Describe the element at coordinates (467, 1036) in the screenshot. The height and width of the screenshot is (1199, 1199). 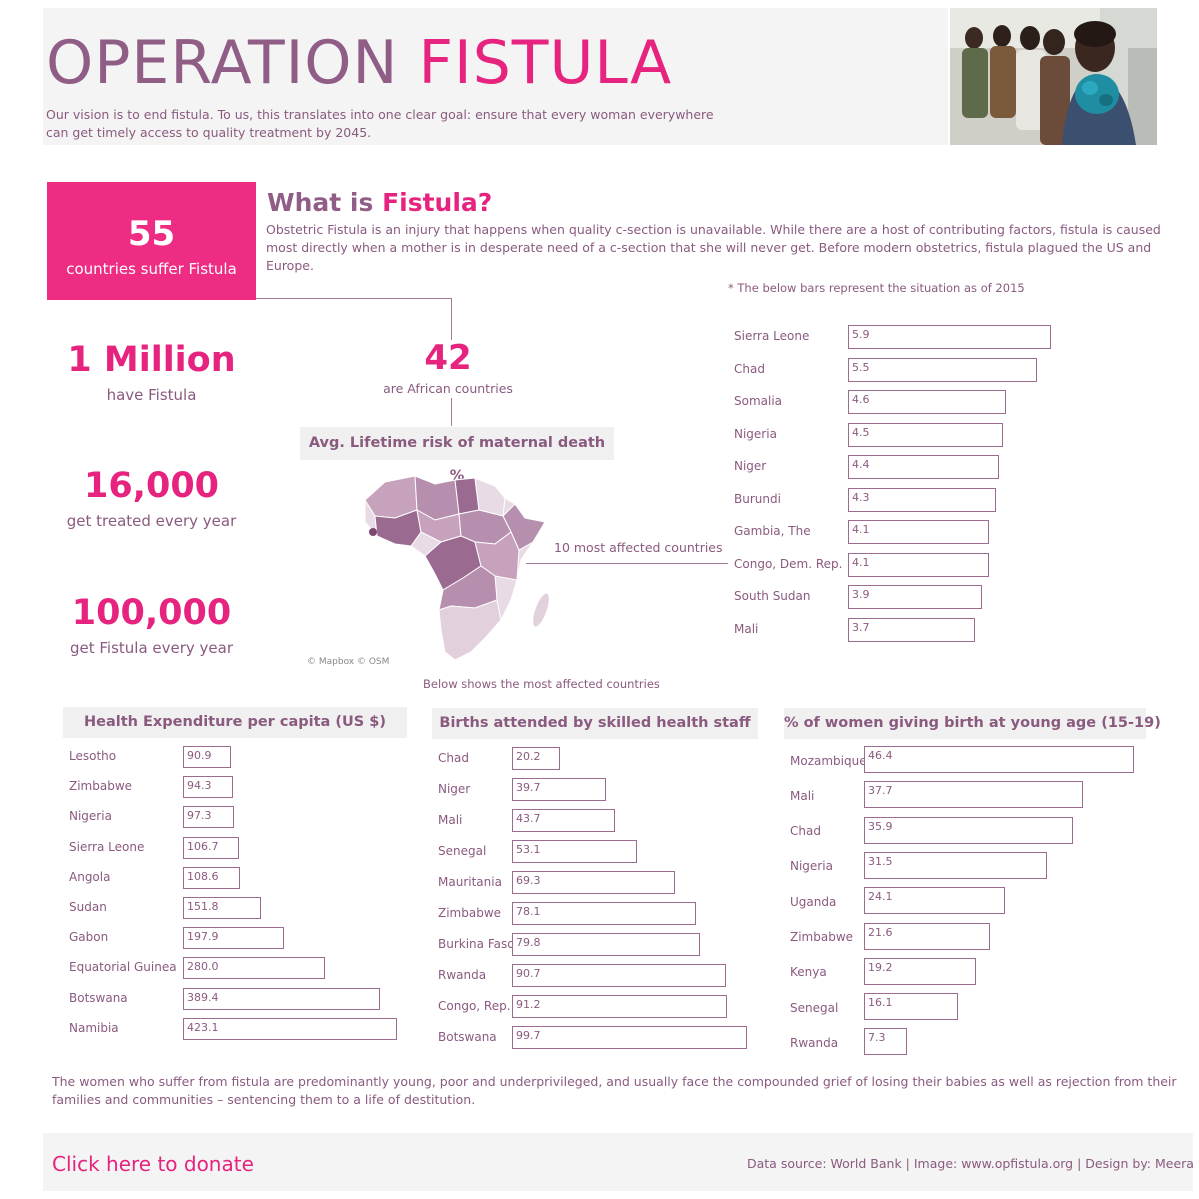
I see `bar-label-births-attended-9: Botswana` at that location.